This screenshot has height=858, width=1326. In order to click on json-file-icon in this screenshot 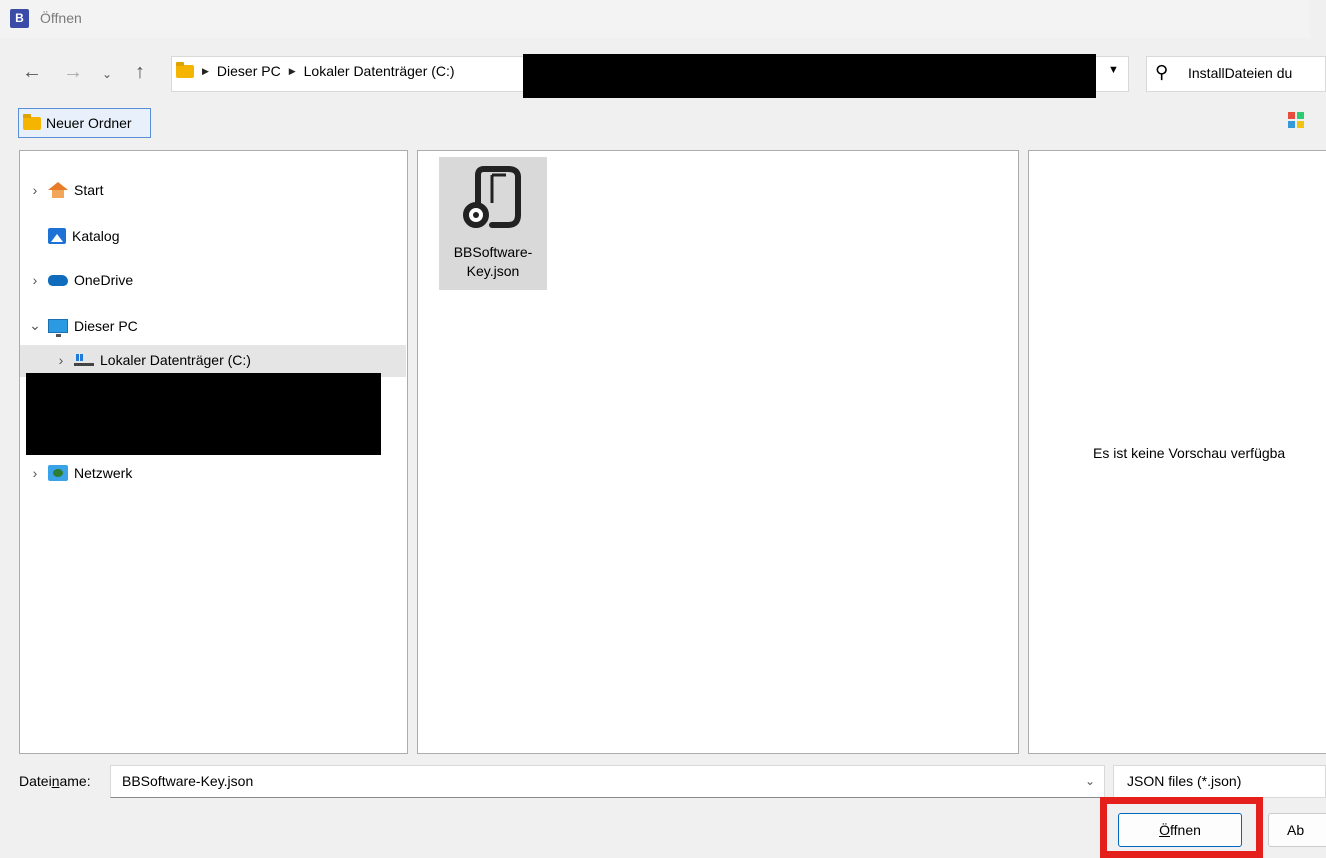, I will do `click(492, 197)`.